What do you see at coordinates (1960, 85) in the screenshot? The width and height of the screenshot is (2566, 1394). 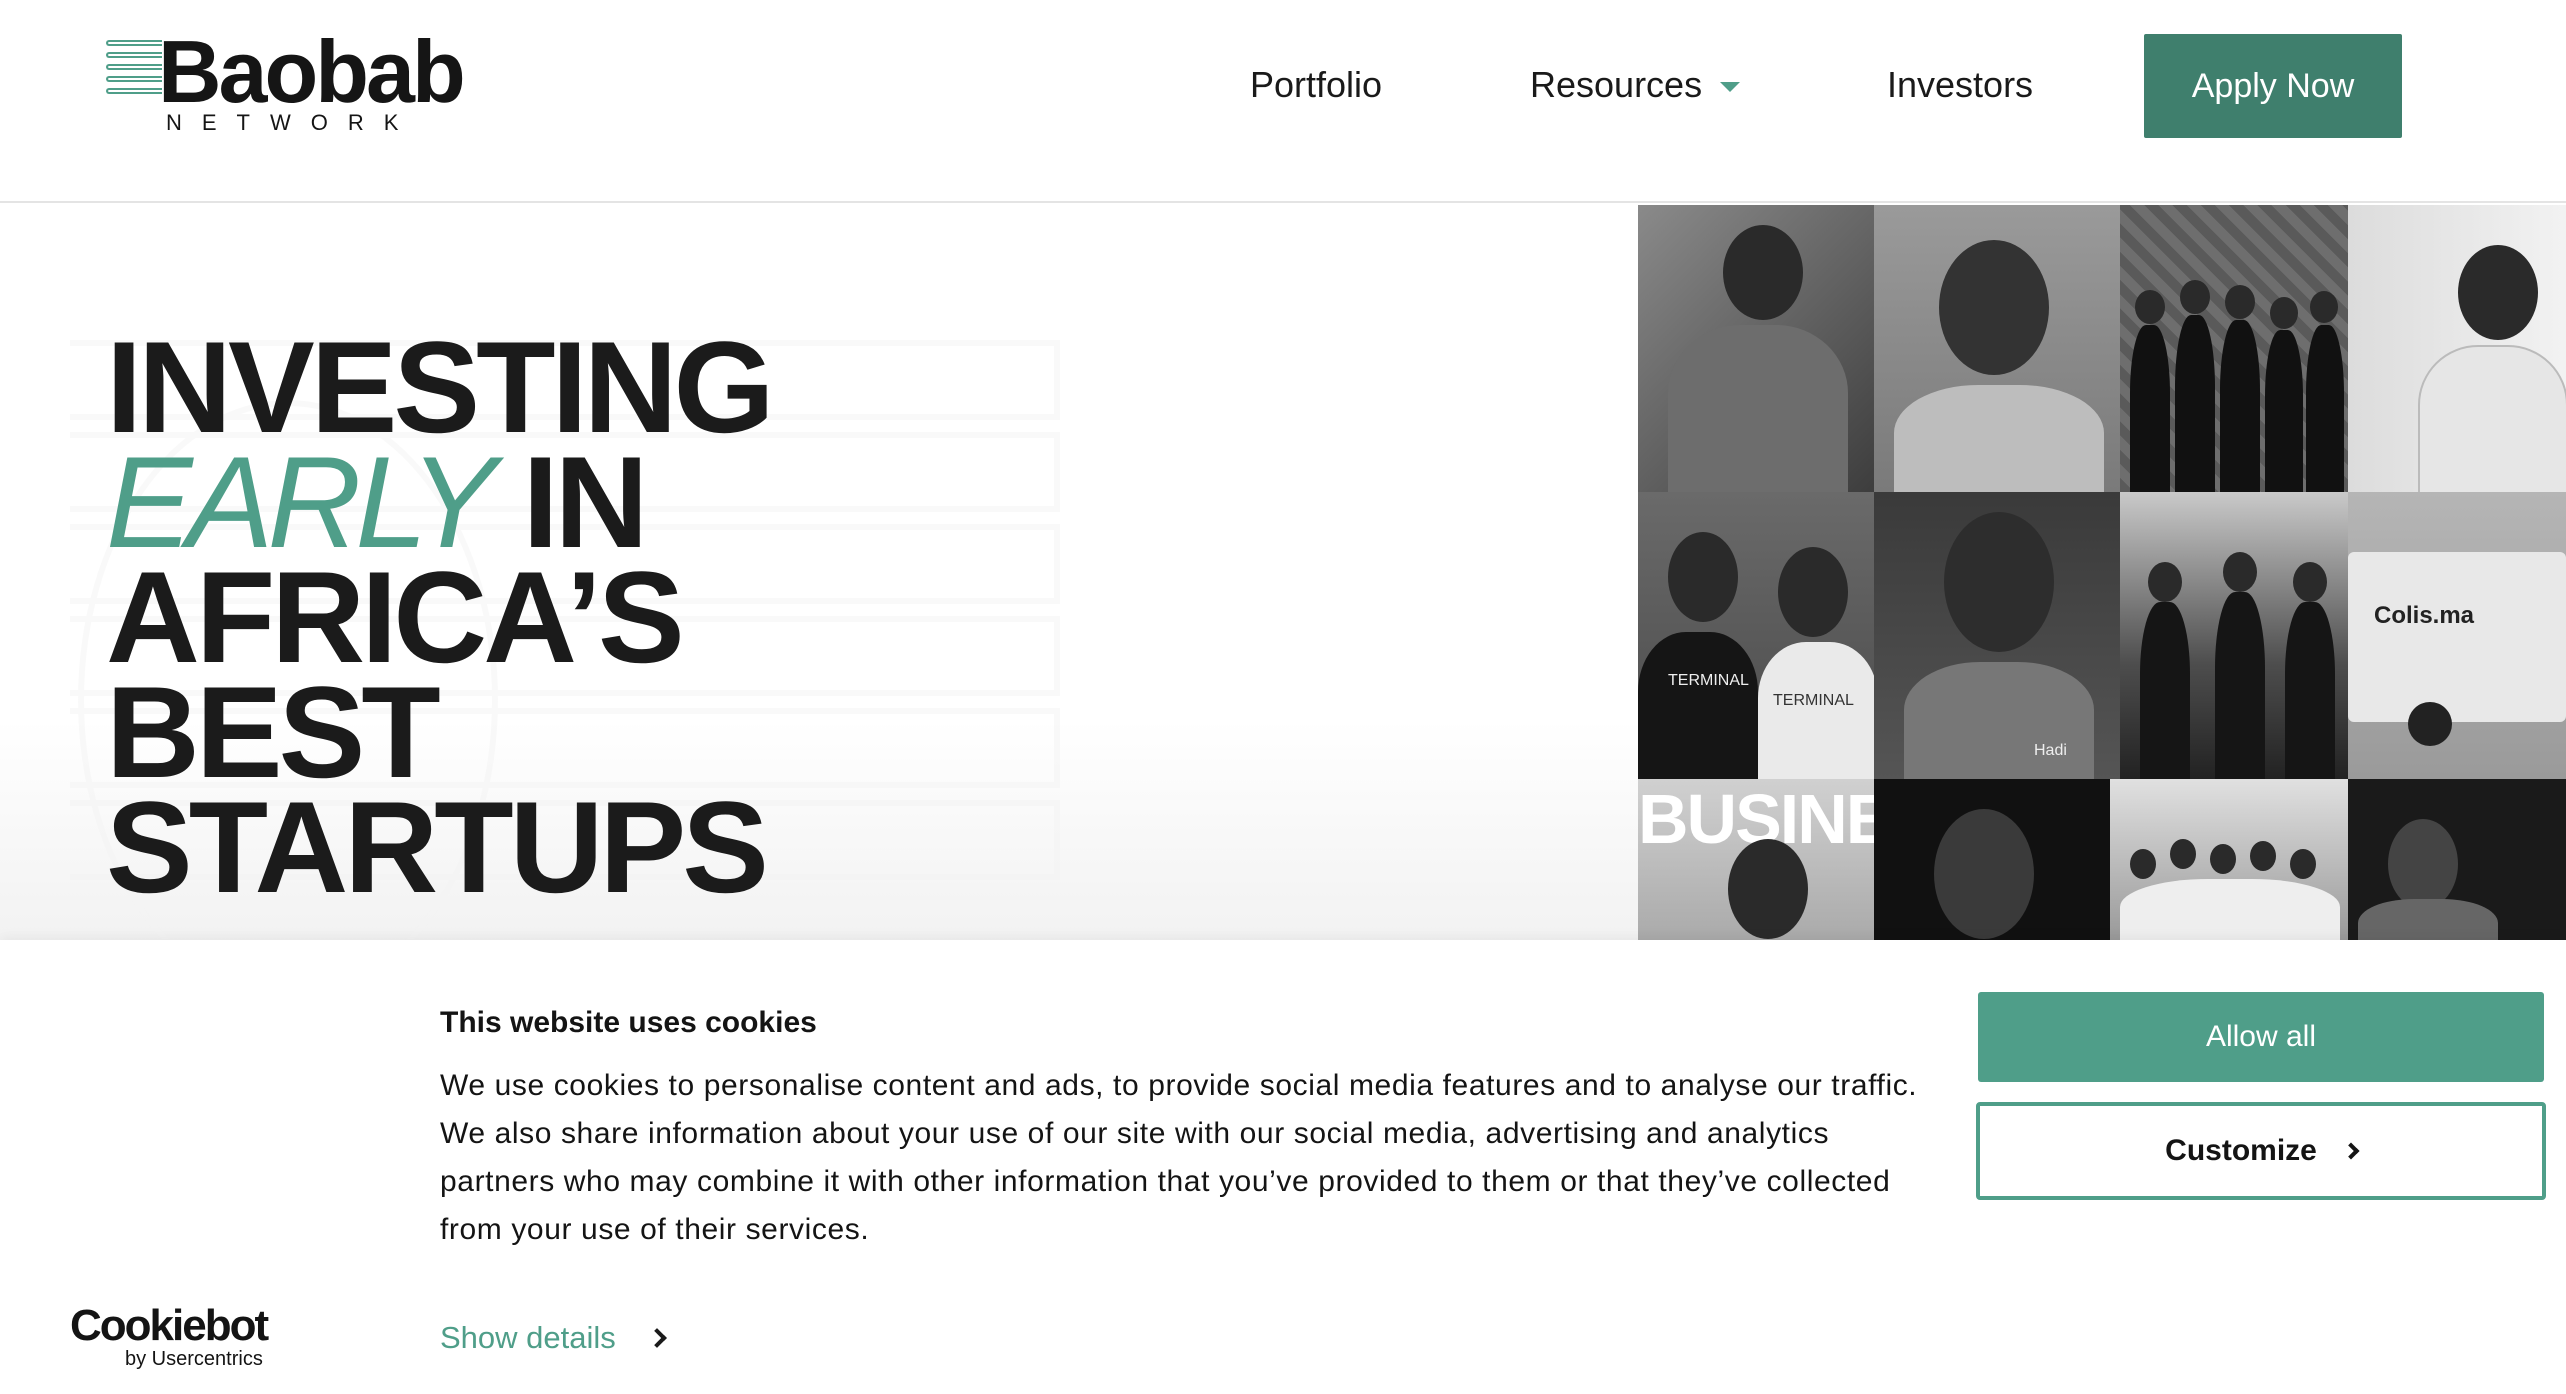 I see `nav-investors: Investors` at bounding box center [1960, 85].